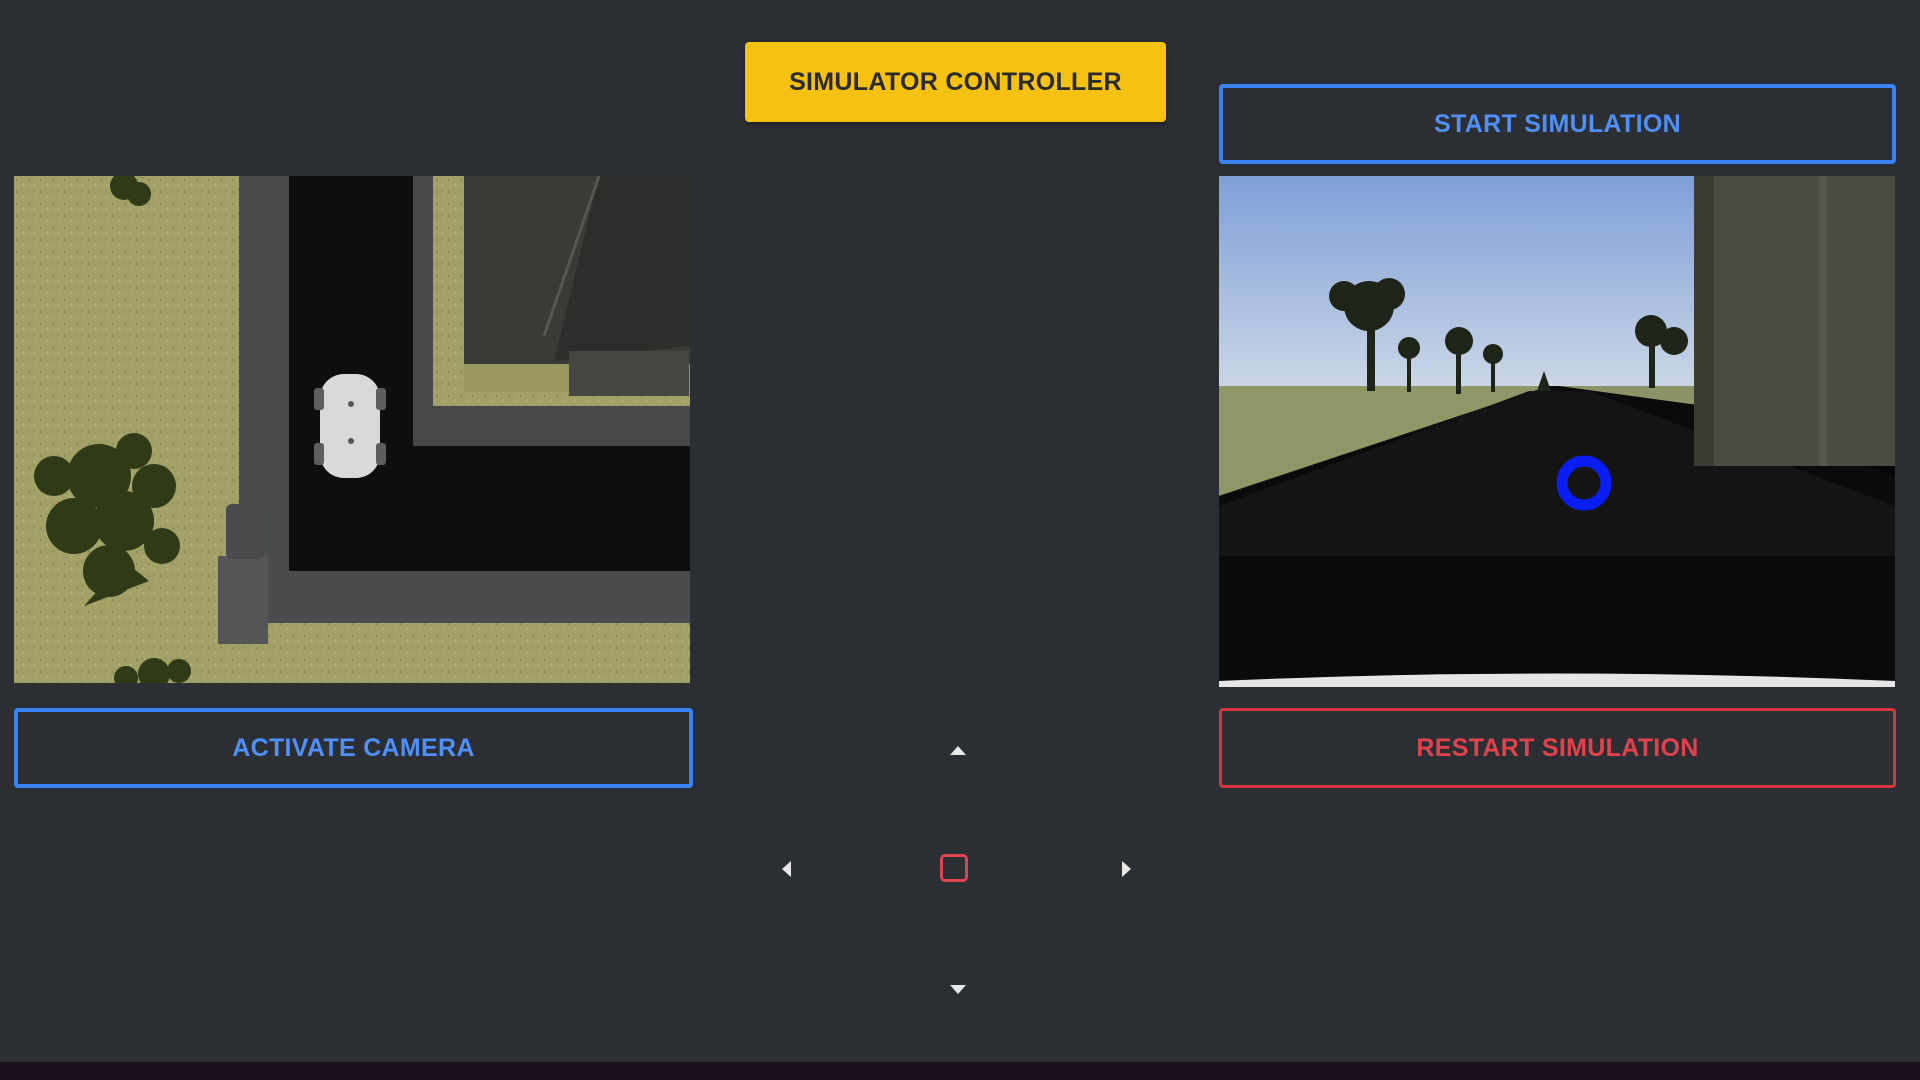 Image resolution: width=1920 pixels, height=1080 pixels. What do you see at coordinates (353, 748) in the screenshot?
I see `activate-camera-button: ACTIVATE CAMERA` at bounding box center [353, 748].